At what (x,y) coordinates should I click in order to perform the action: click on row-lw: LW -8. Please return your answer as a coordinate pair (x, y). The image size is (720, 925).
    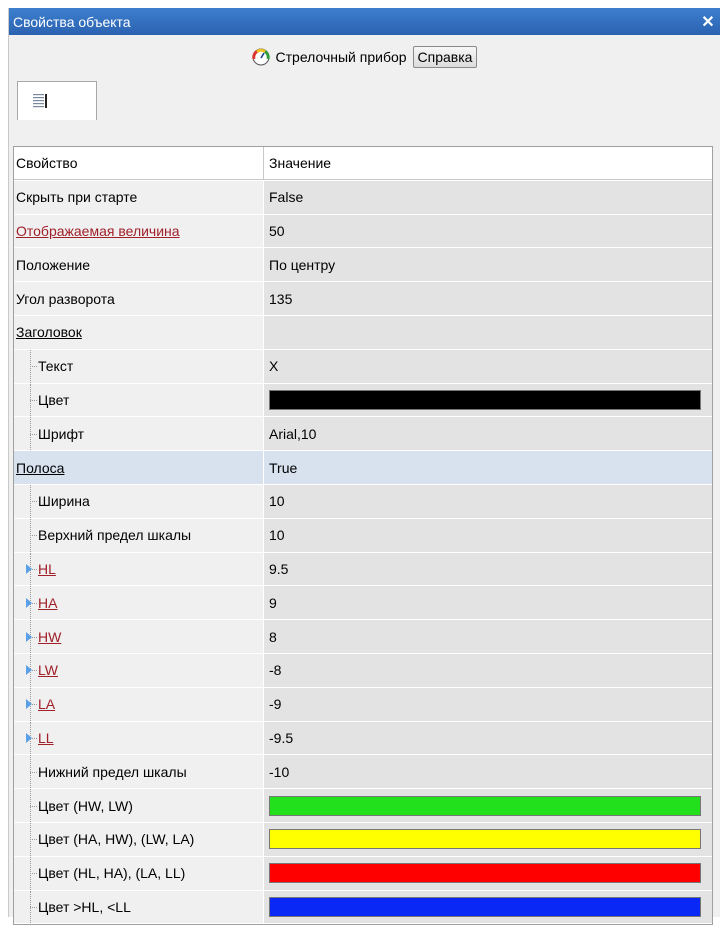
    Looking at the image, I should click on (363, 670).